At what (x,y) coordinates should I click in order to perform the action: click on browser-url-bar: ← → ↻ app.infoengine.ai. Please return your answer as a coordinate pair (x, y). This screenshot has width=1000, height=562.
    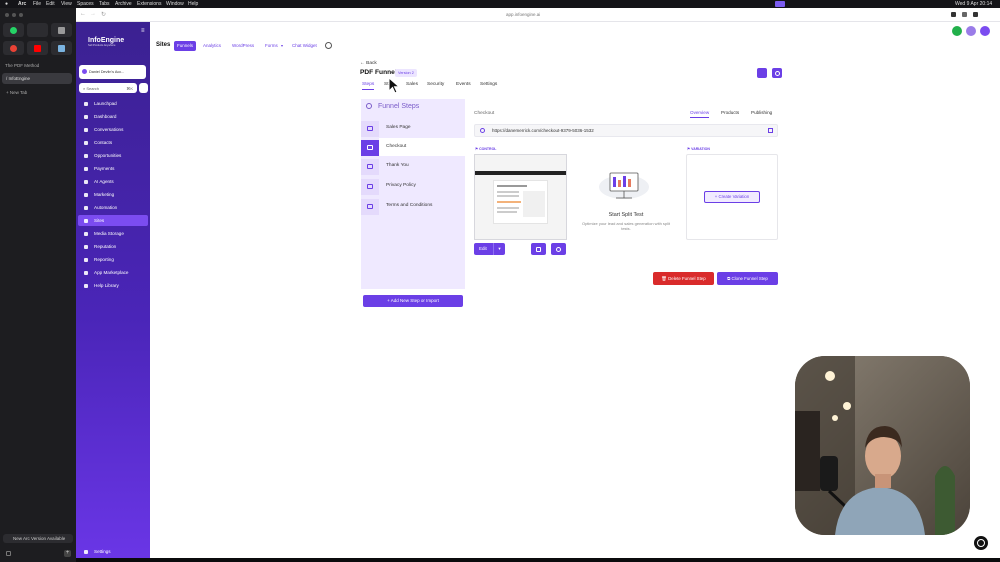
    Looking at the image, I should click on (538, 15).